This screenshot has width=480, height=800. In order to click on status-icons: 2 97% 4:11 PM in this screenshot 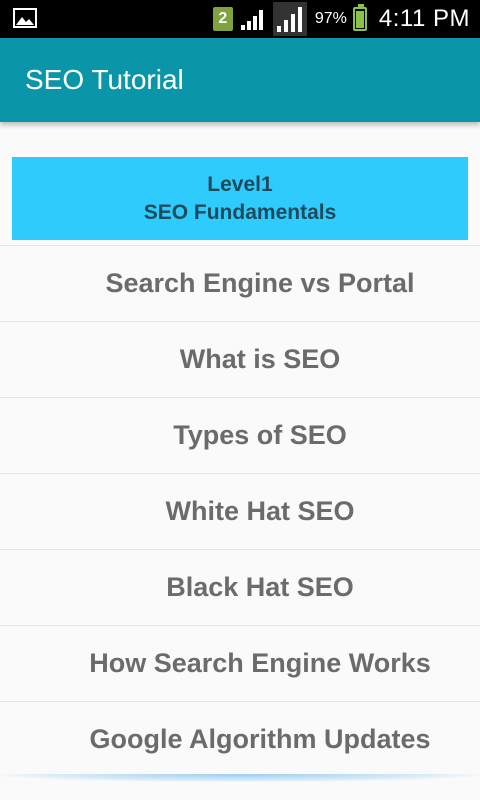, I will do `click(341, 19)`.